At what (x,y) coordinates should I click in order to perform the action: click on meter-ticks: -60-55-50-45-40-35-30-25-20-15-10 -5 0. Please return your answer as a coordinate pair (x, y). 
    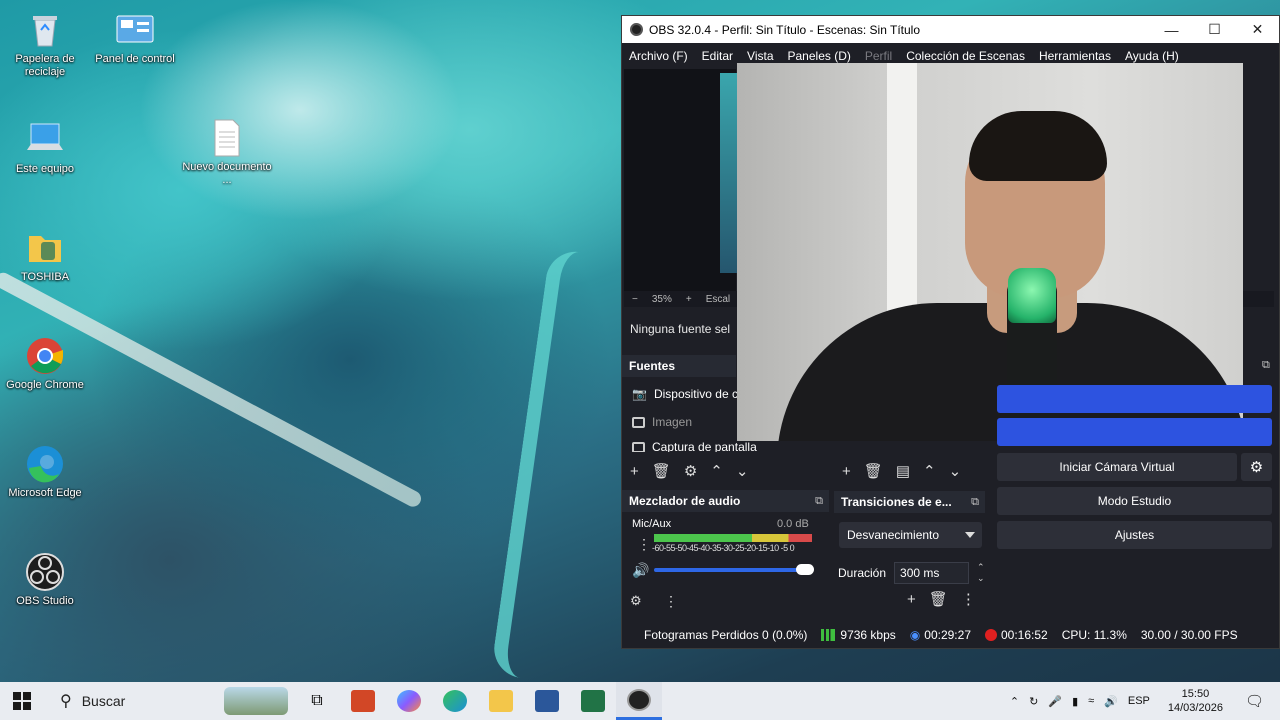
    Looking at the image, I should click on (723, 548).